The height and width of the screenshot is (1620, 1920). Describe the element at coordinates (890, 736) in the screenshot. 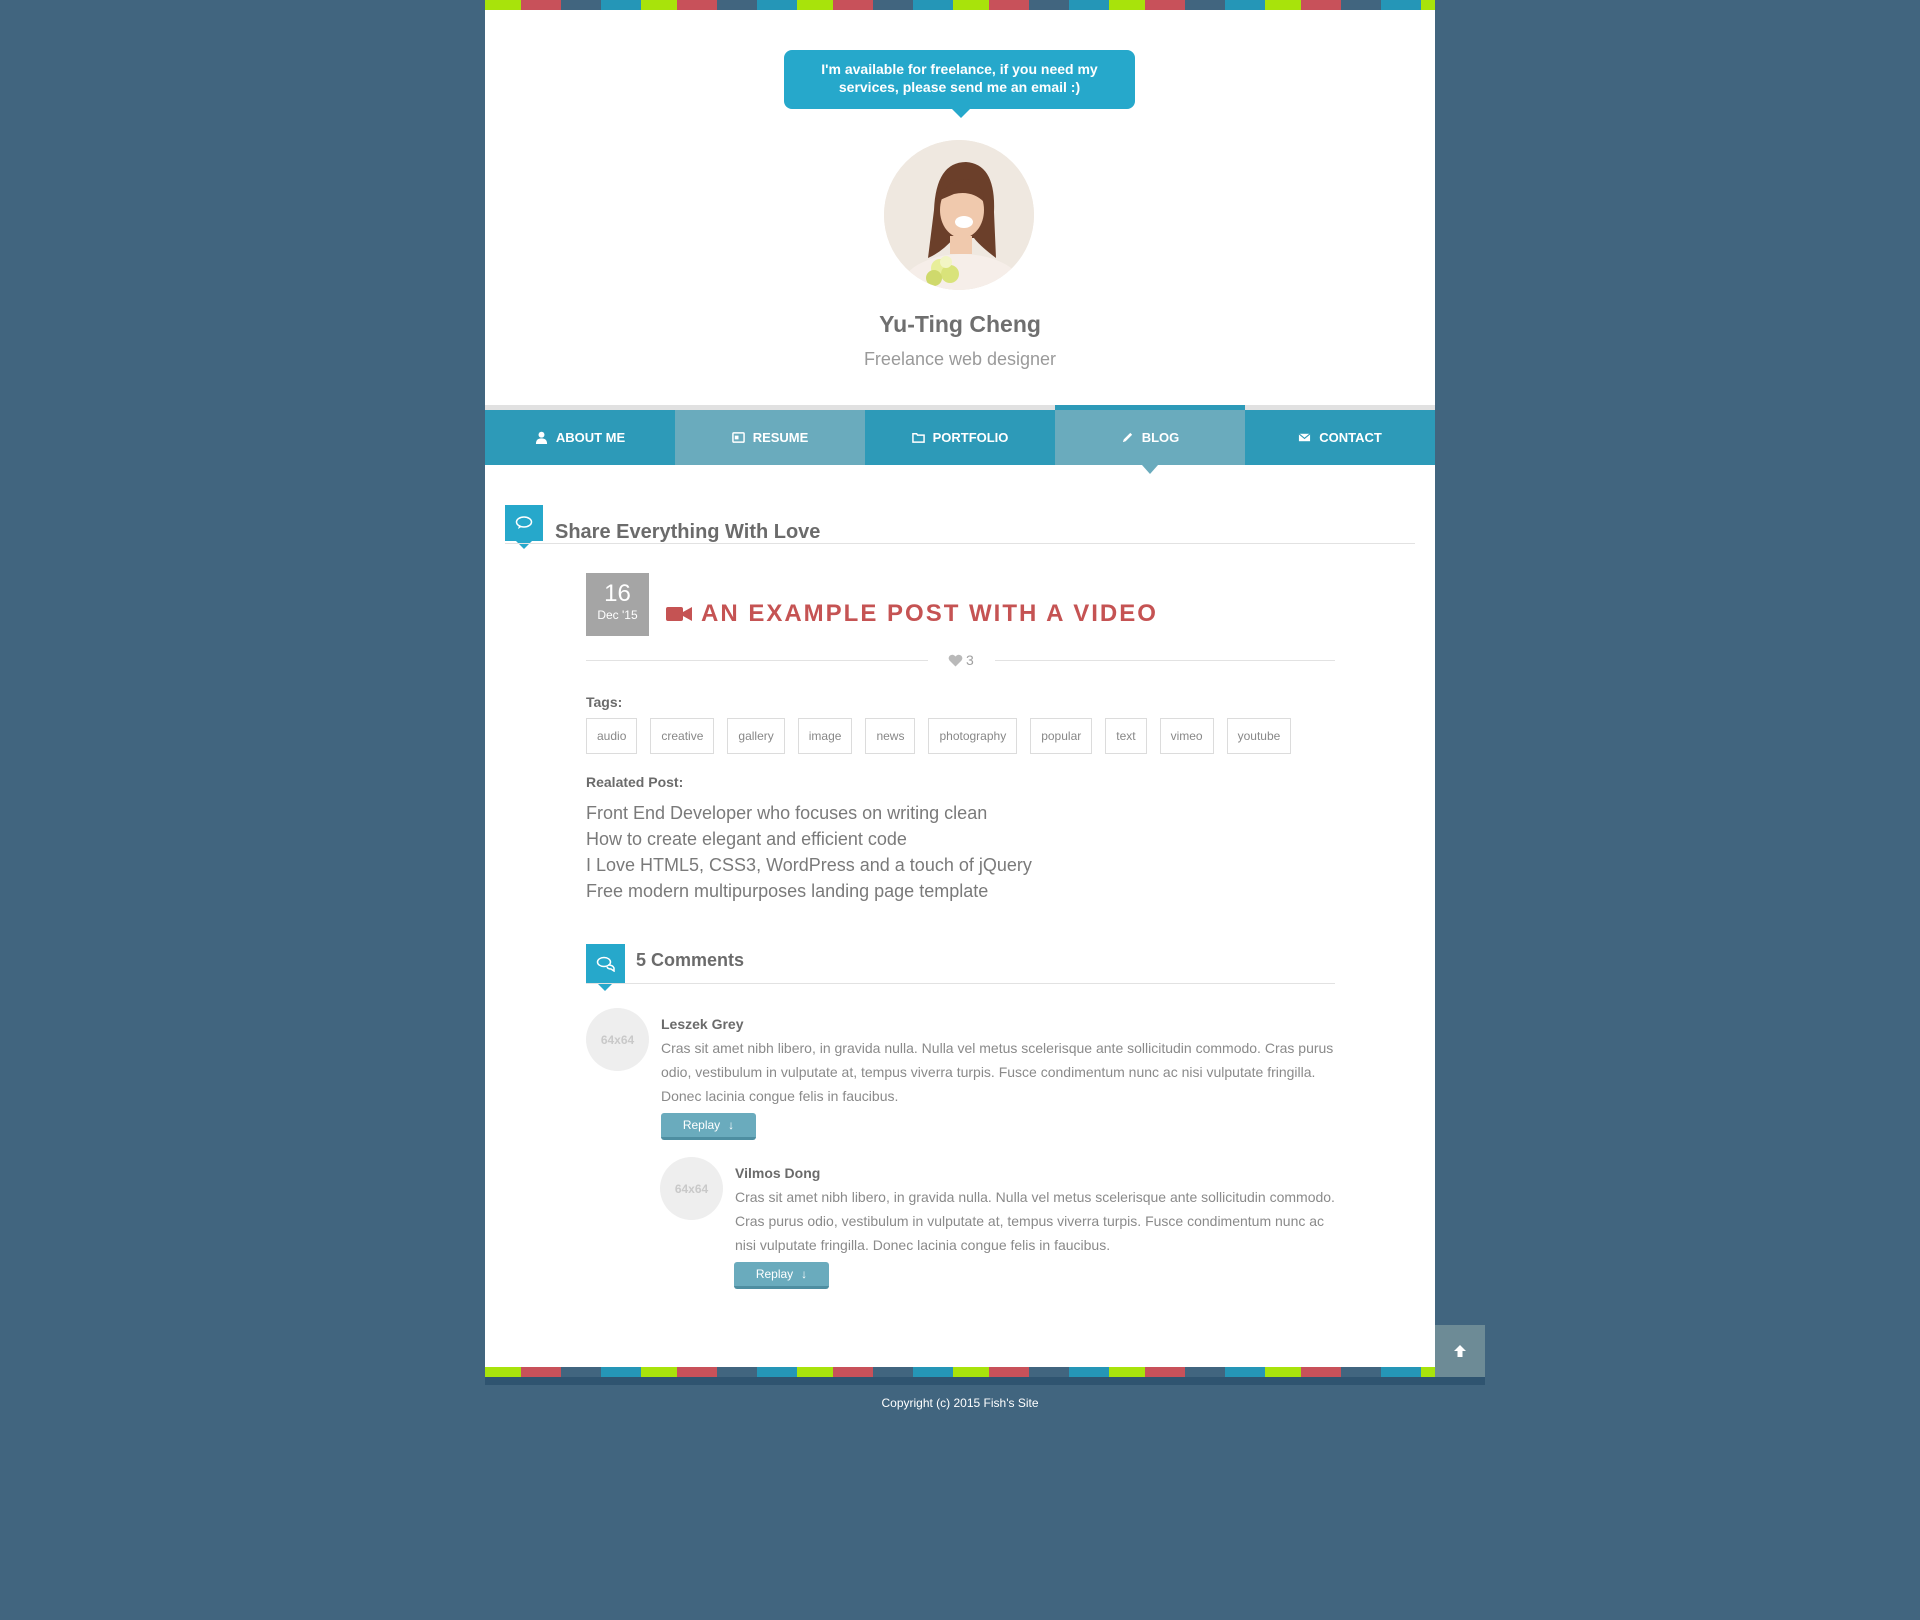

I see `tag-news: news` at that location.